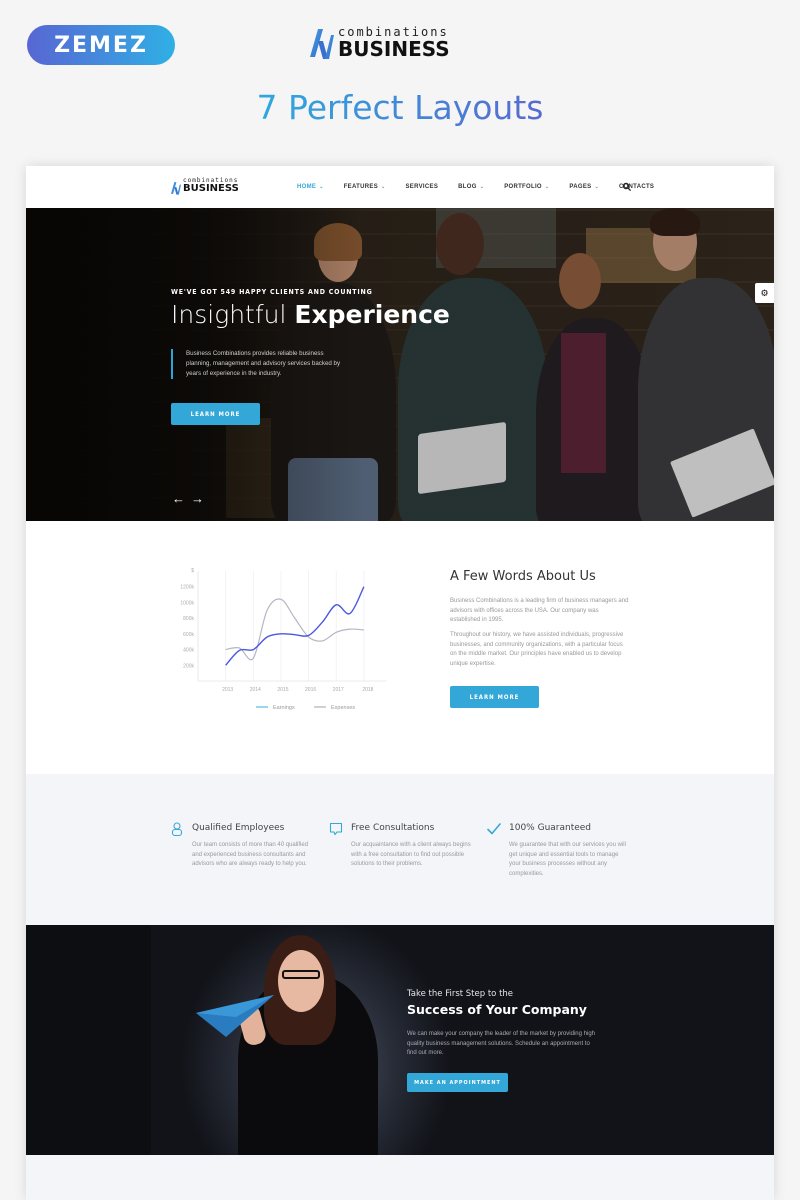  Describe the element at coordinates (460, 994) in the screenshot. I see `cta-kicker: Take the First Step to the` at that location.